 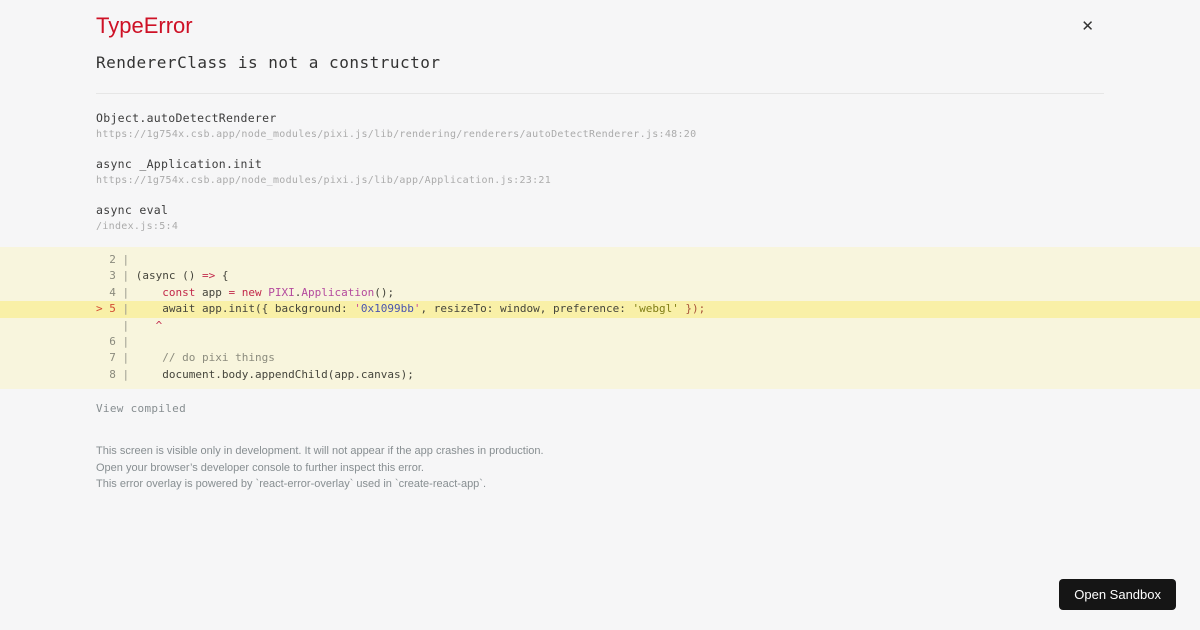 What do you see at coordinates (186, 118) in the screenshot?
I see `frame-function: Object.autoDetectRenderer` at bounding box center [186, 118].